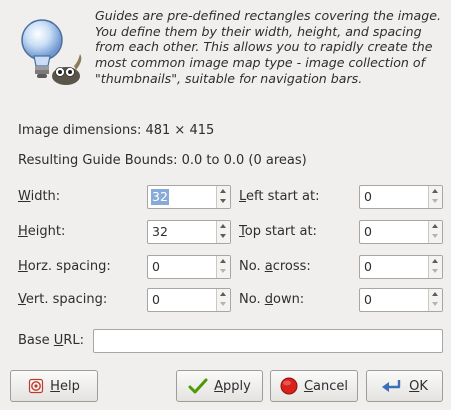 Image resolution: width=451 pixels, height=410 pixels. What do you see at coordinates (401, 232) in the screenshot?
I see `top-start-spinbutton: 0` at bounding box center [401, 232].